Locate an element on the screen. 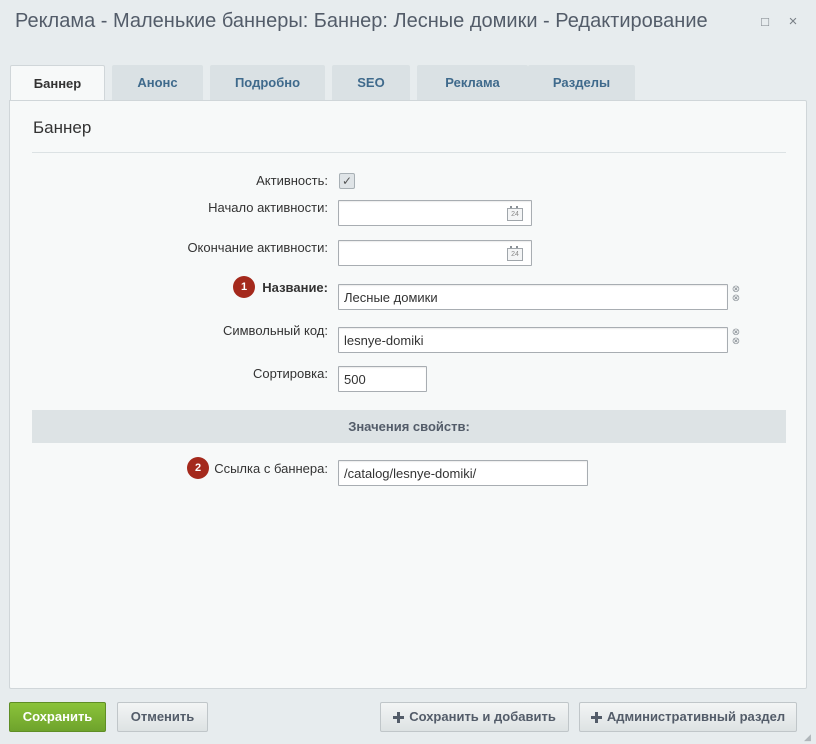 The height and width of the screenshot is (744, 816). admin-section-button: Административный раздел is located at coordinates (688, 717).